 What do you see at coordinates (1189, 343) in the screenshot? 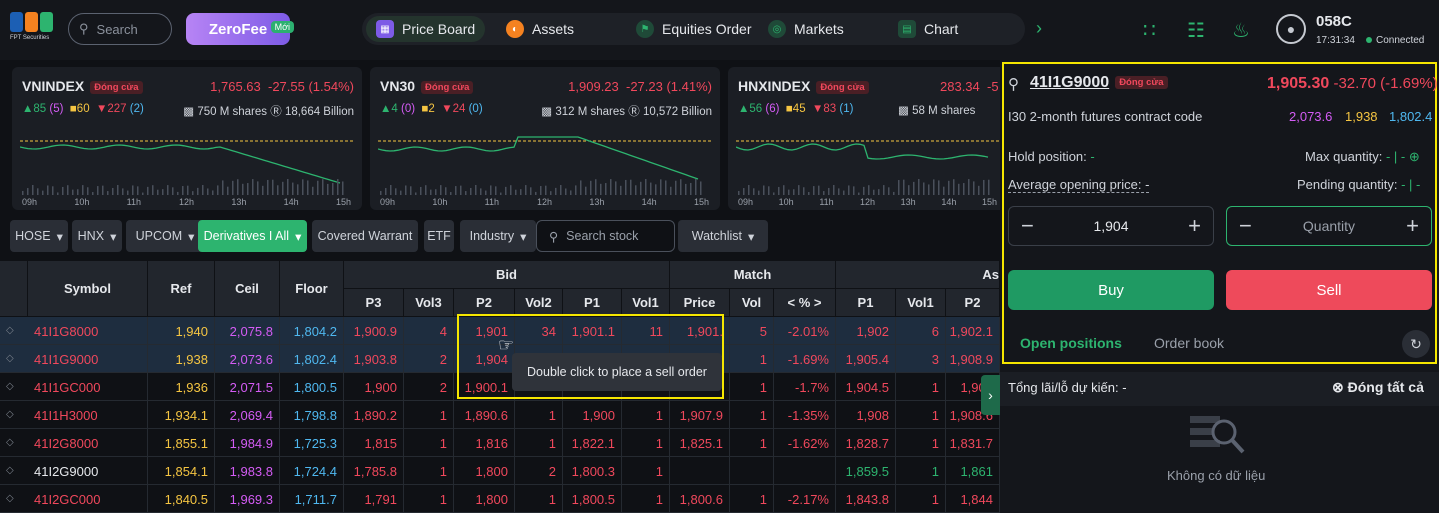
I see `tab-order-book: Order book` at bounding box center [1189, 343].